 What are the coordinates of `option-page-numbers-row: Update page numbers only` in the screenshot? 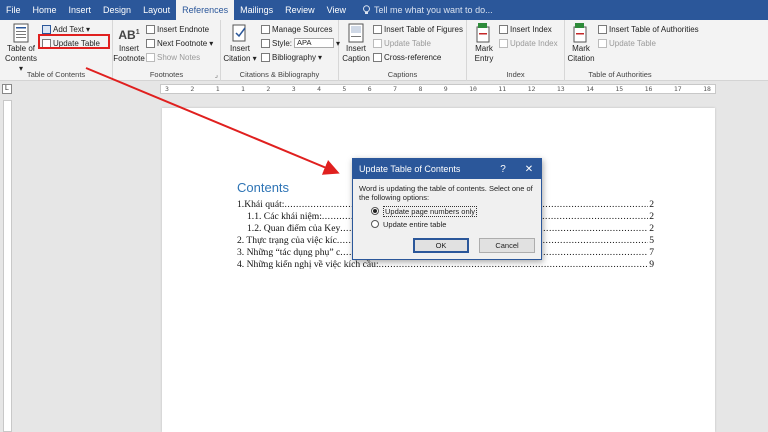 It's located at (453, 211).